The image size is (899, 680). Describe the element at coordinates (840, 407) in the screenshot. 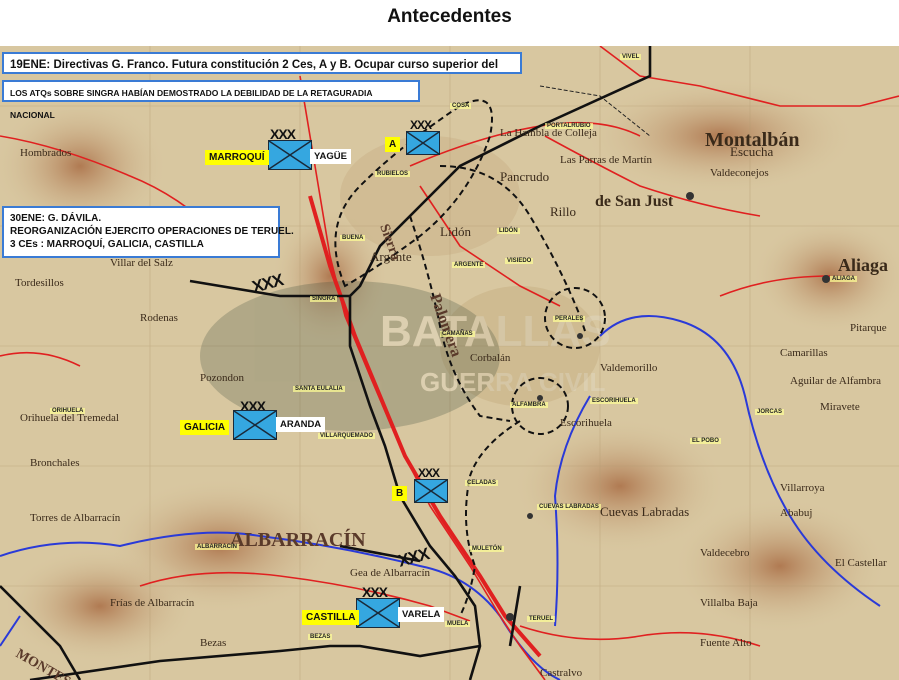

I see `svg-text: Miravete` at that location.